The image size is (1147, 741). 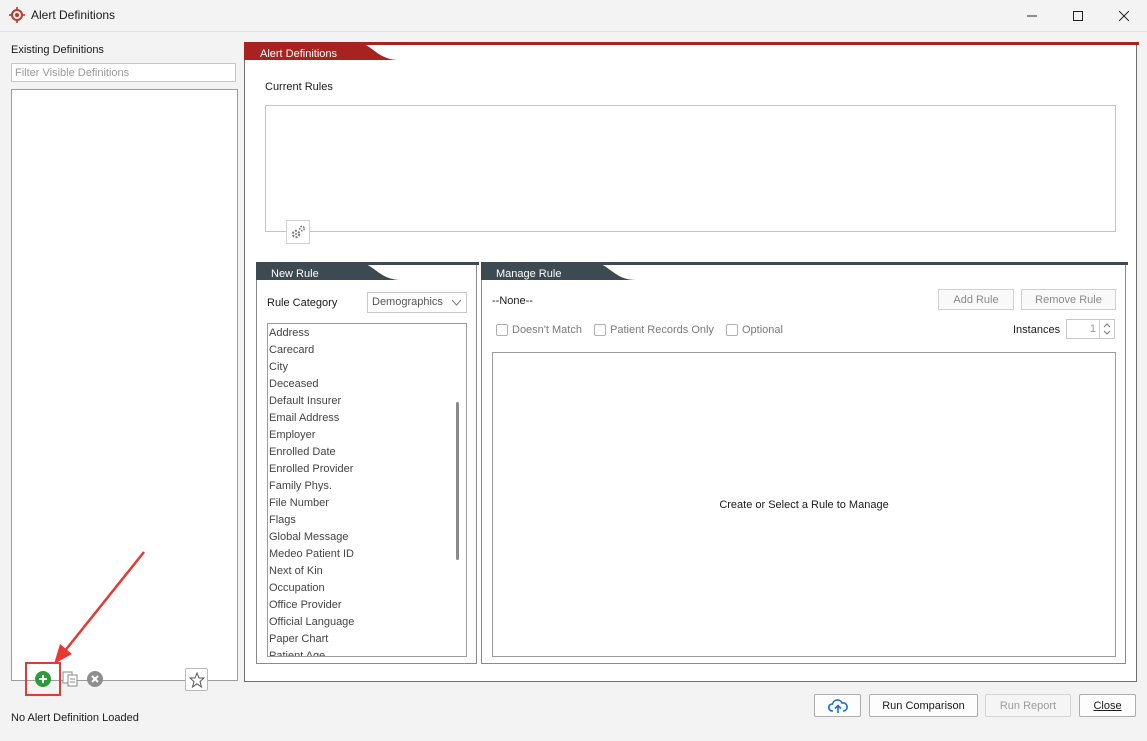 I want to click on cloud-upload-icon, so click(x=837, y=705).